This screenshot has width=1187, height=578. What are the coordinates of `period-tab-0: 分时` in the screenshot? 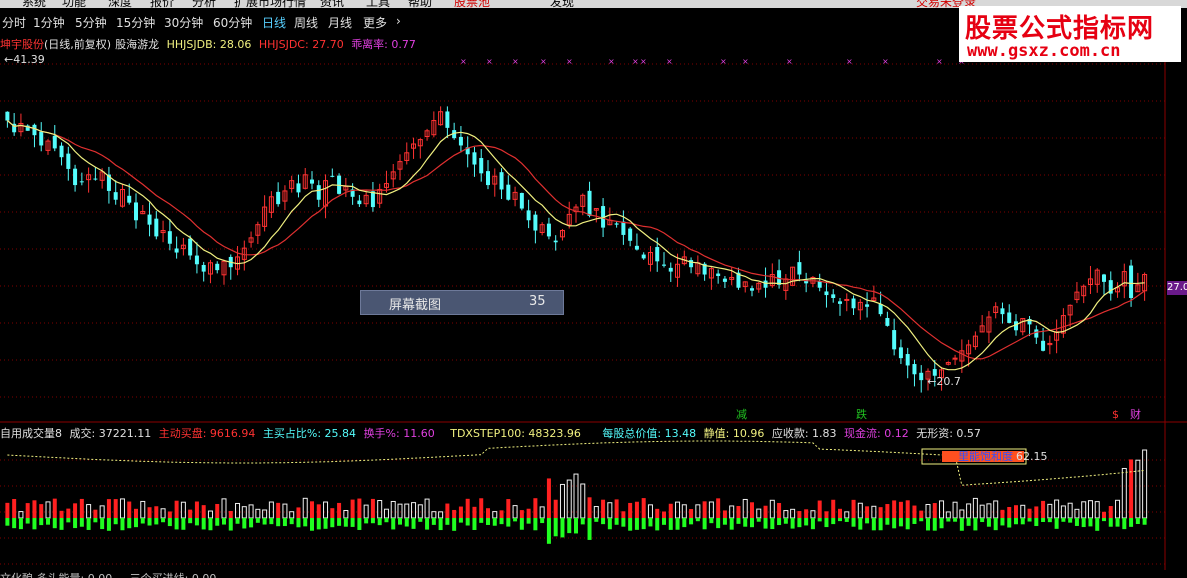 It's located at (14, 22).